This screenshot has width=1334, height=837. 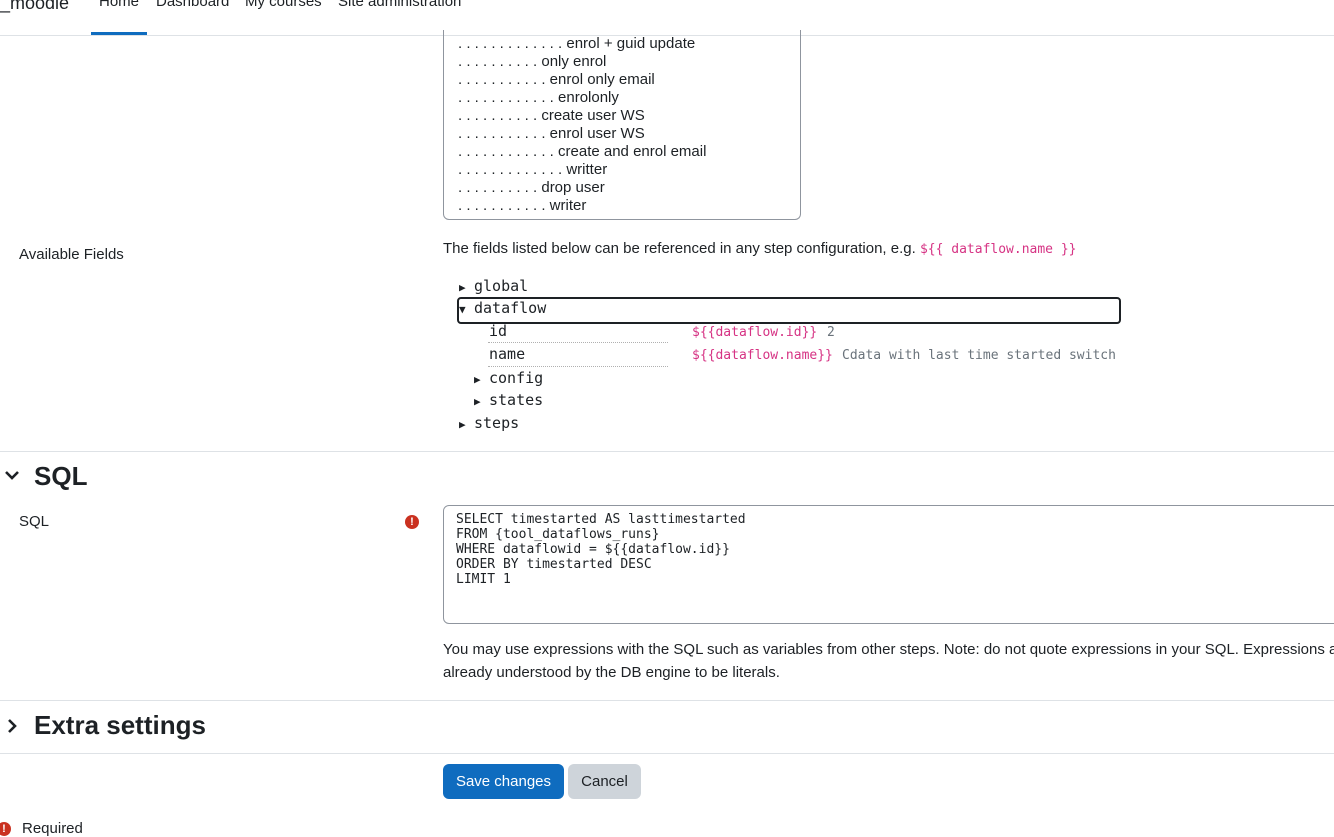 What do you see at coordinates (538, 97) in the screenshot?
I see `step-option: . . . . . . . . . . . . enrolonly` at bounding box center [538, 97].